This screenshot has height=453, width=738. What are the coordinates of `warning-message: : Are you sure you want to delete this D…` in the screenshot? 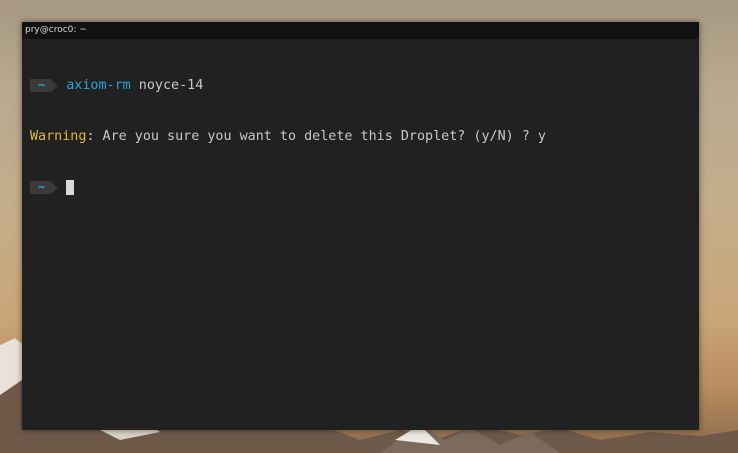 It's located at (316, 136).